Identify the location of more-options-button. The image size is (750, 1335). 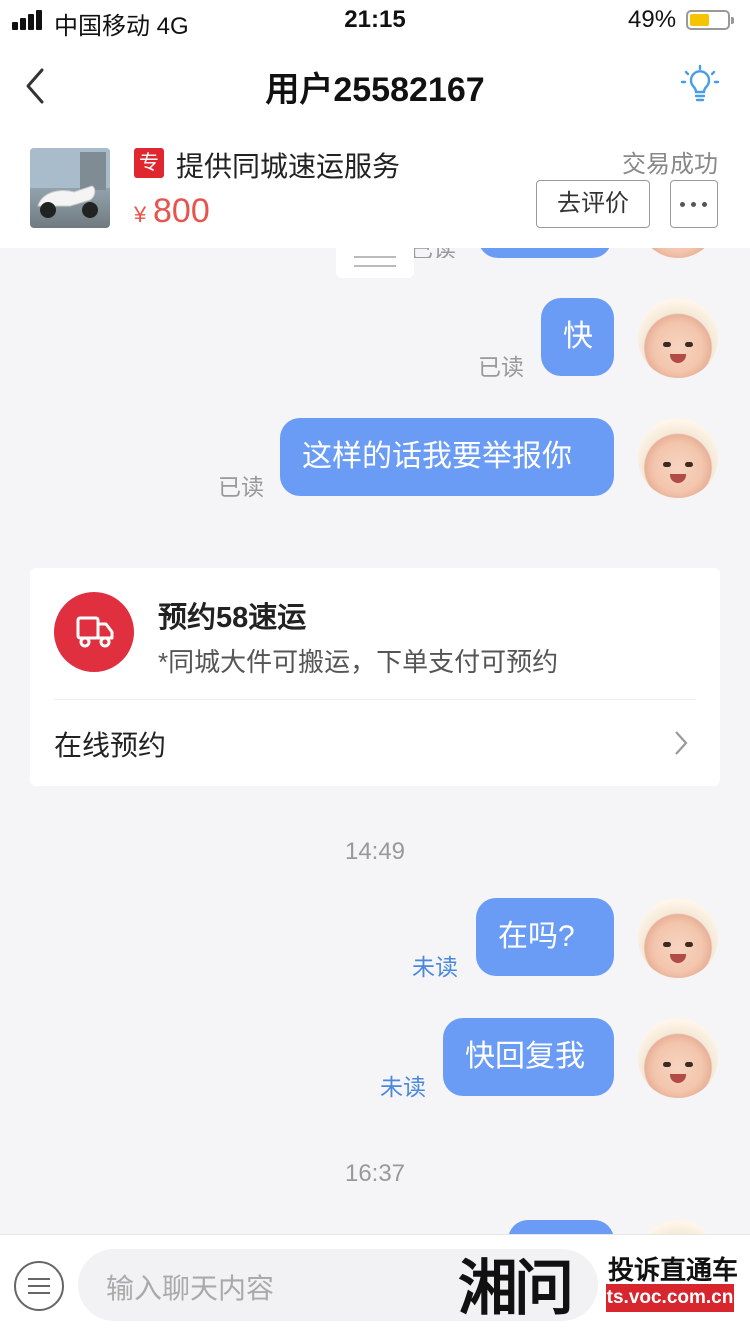
(694, 204).